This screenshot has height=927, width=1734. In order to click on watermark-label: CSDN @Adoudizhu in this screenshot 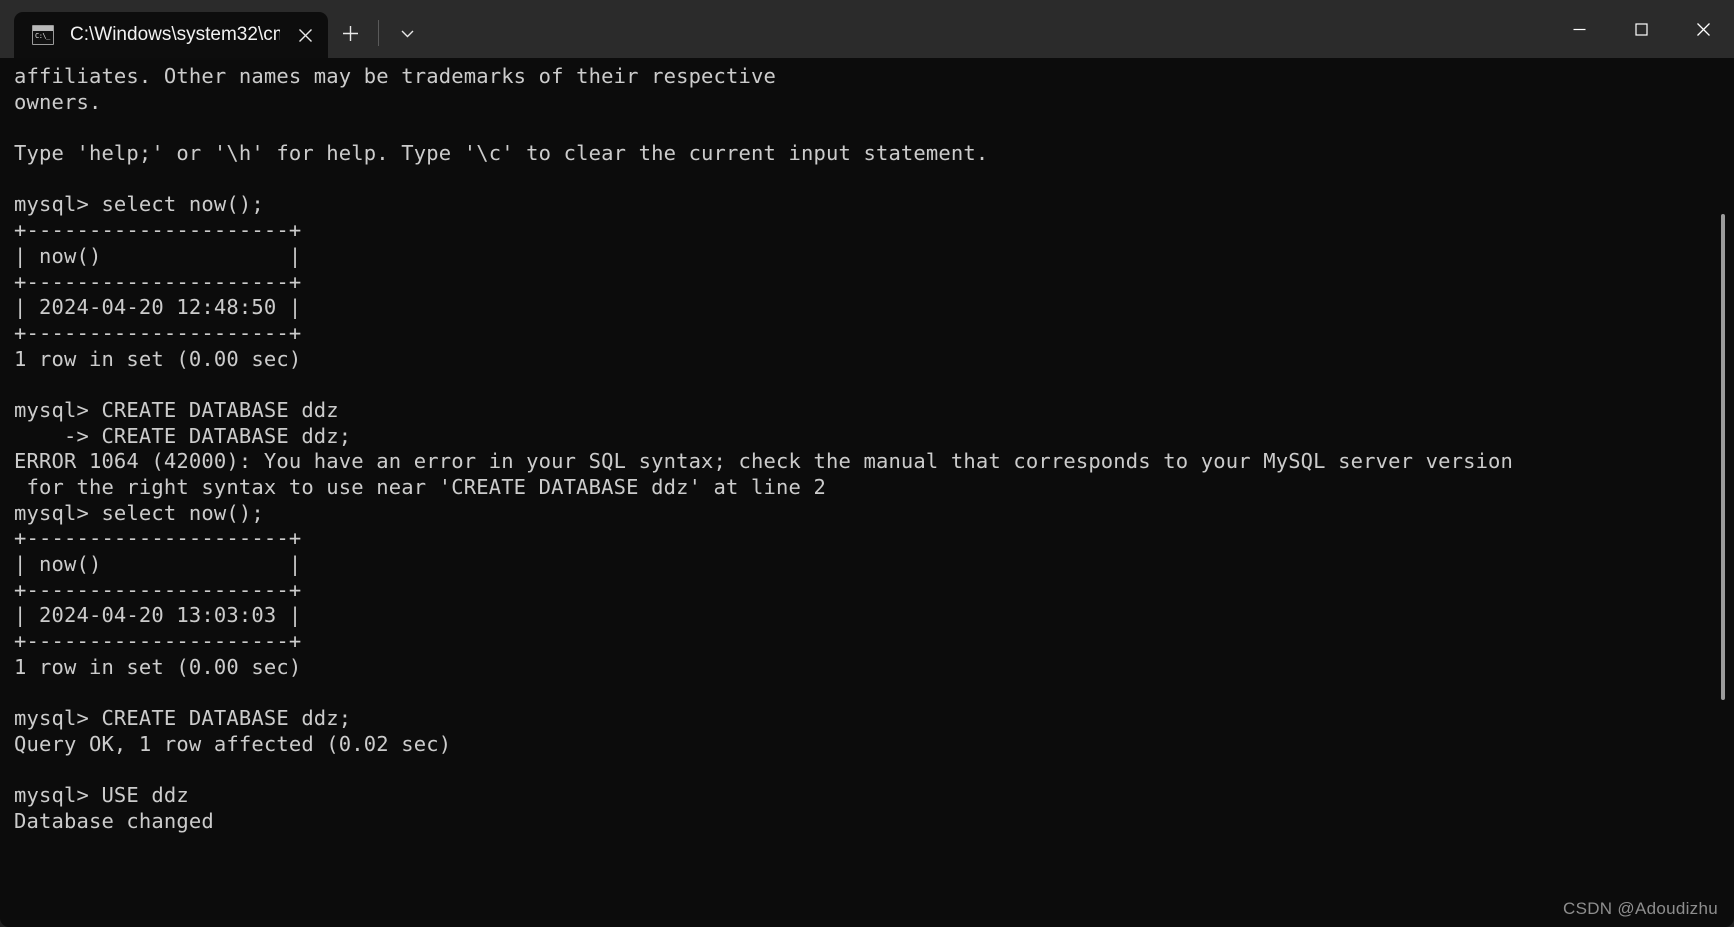, I will do `click(1640, 908)`.